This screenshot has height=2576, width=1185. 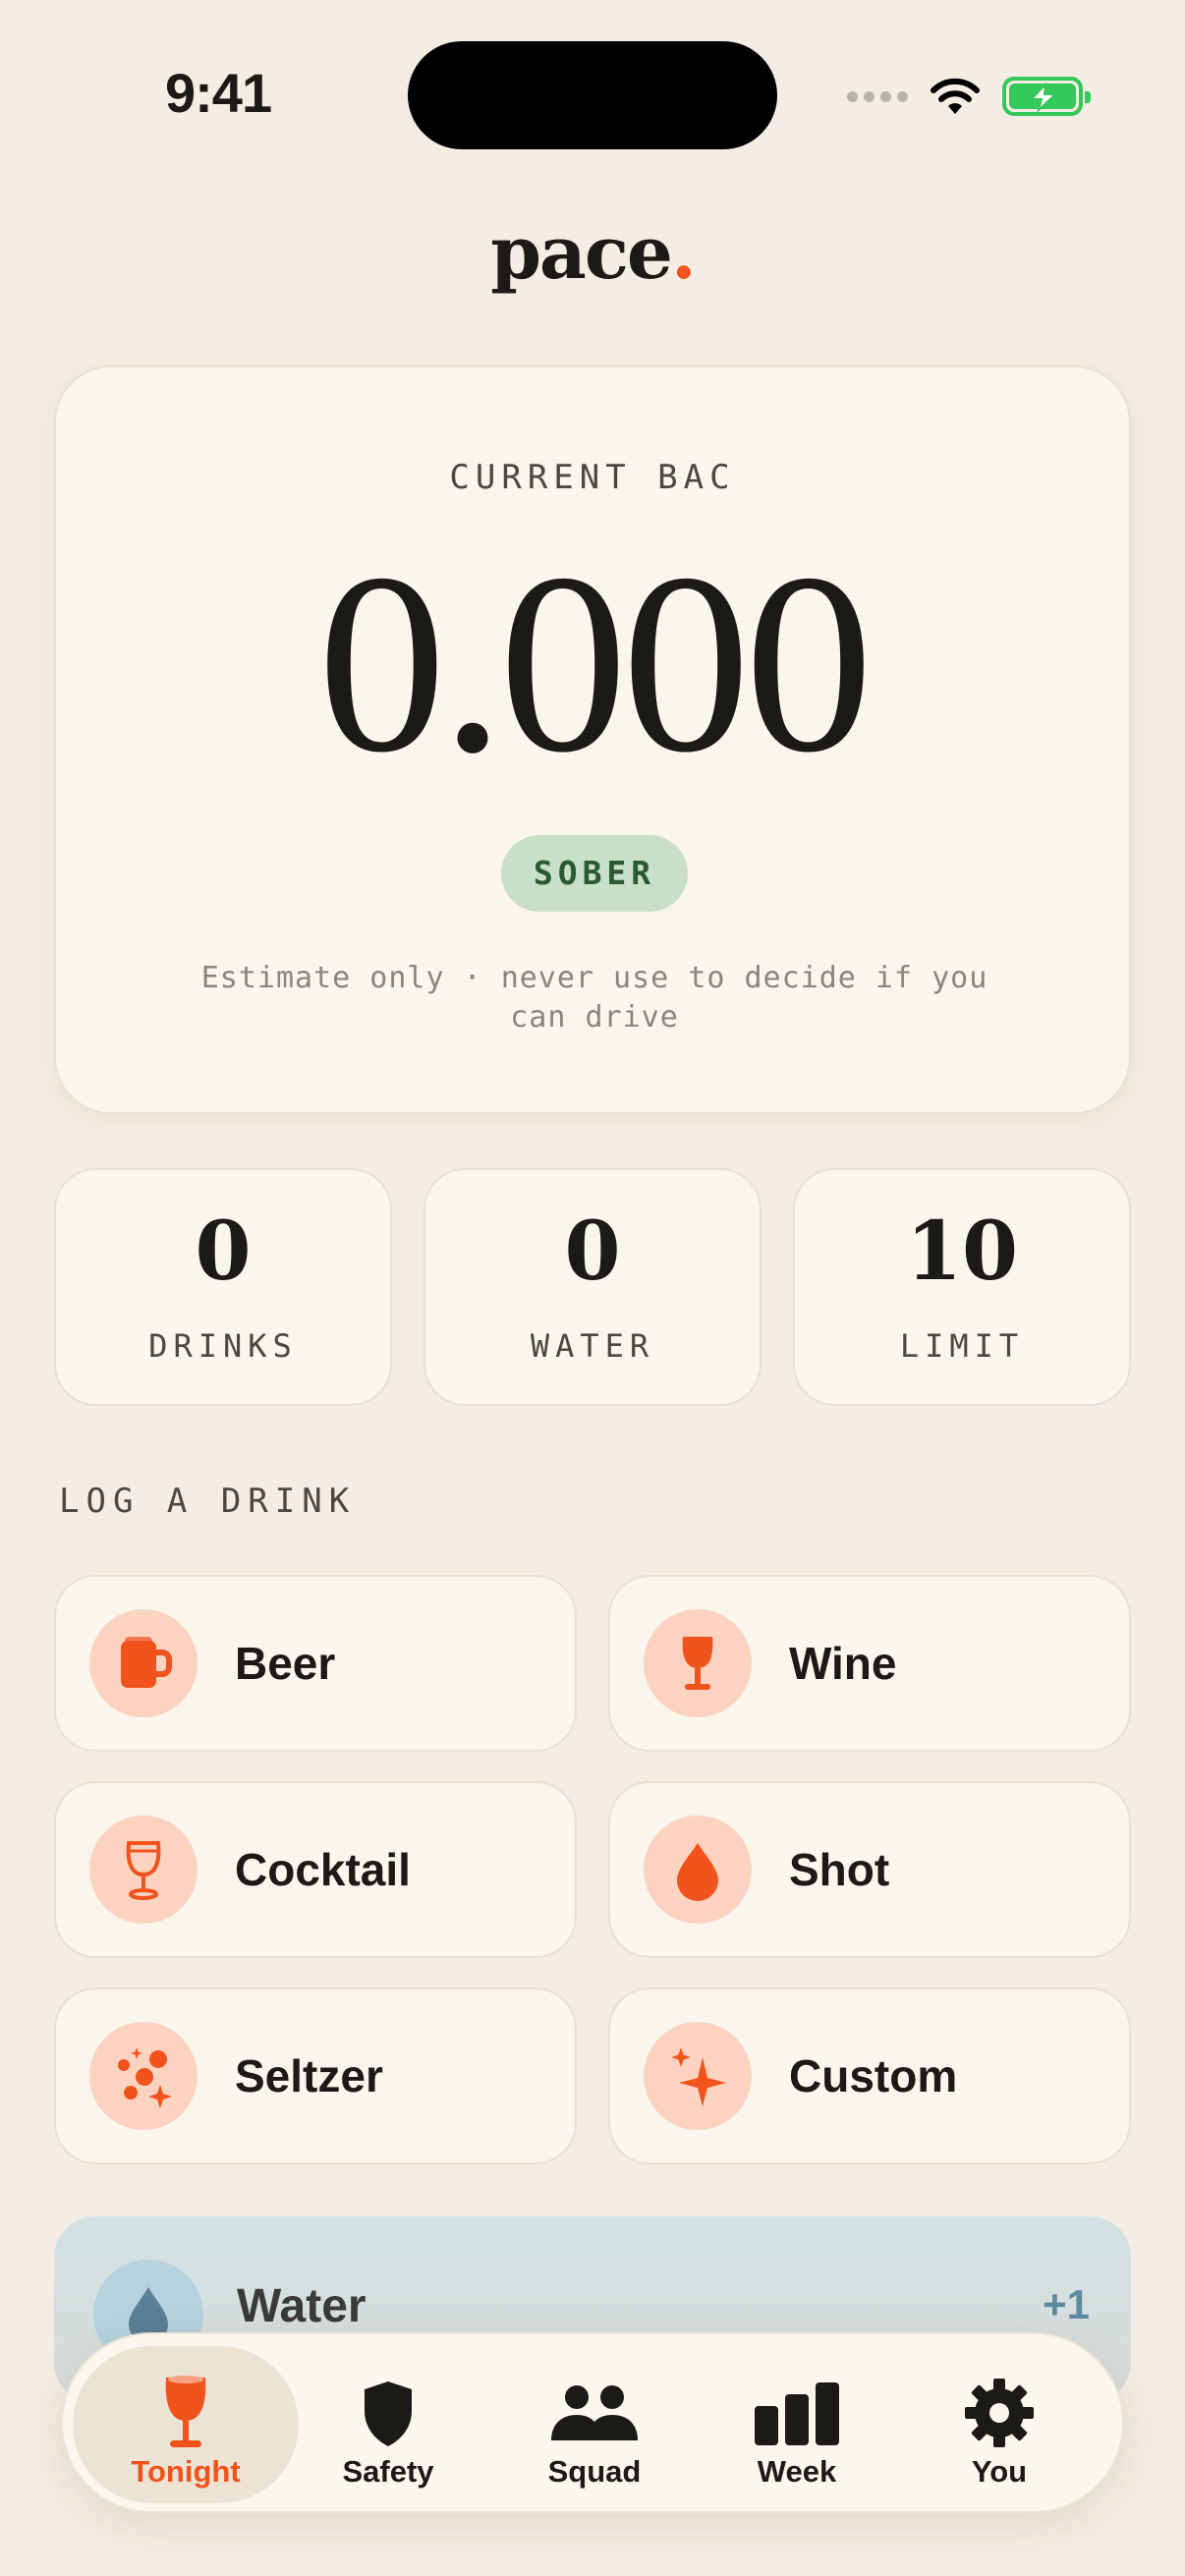 I want to click on log-shot-button: Shot, so click(x=870, y=1869).